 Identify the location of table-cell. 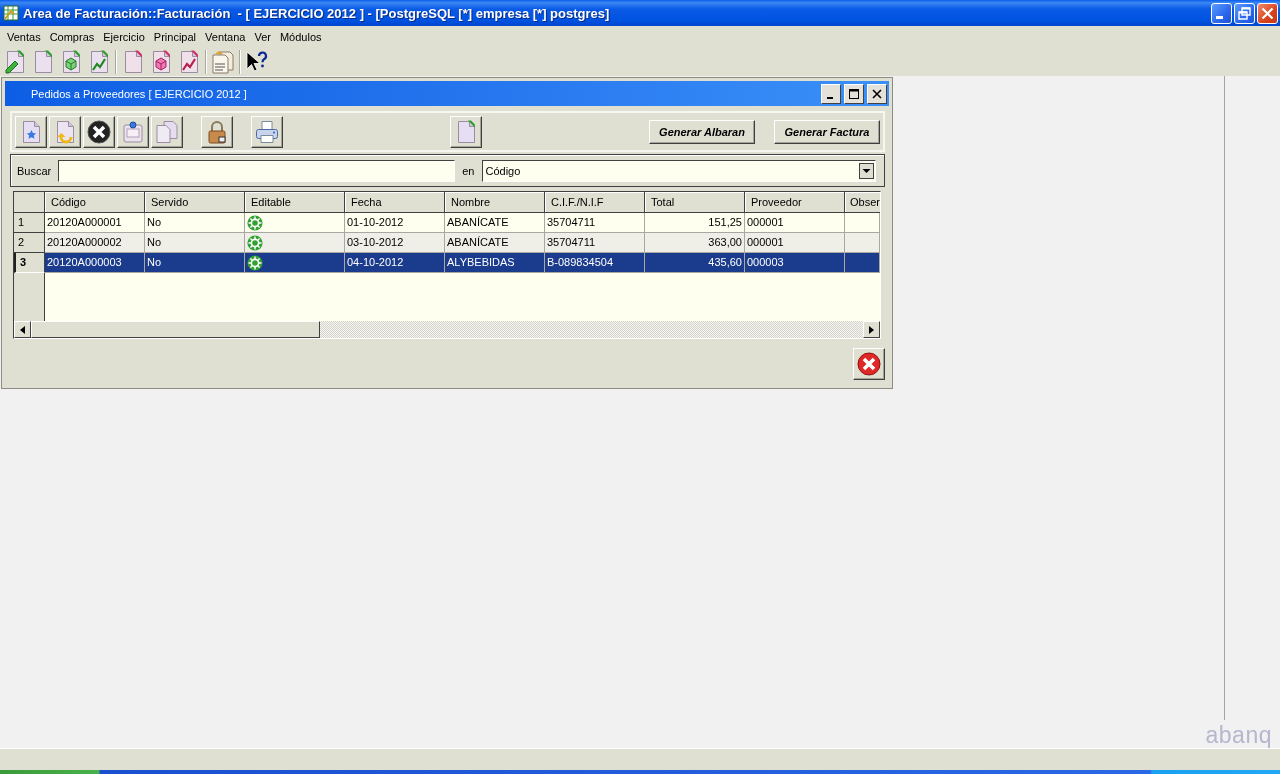
(862, 263).